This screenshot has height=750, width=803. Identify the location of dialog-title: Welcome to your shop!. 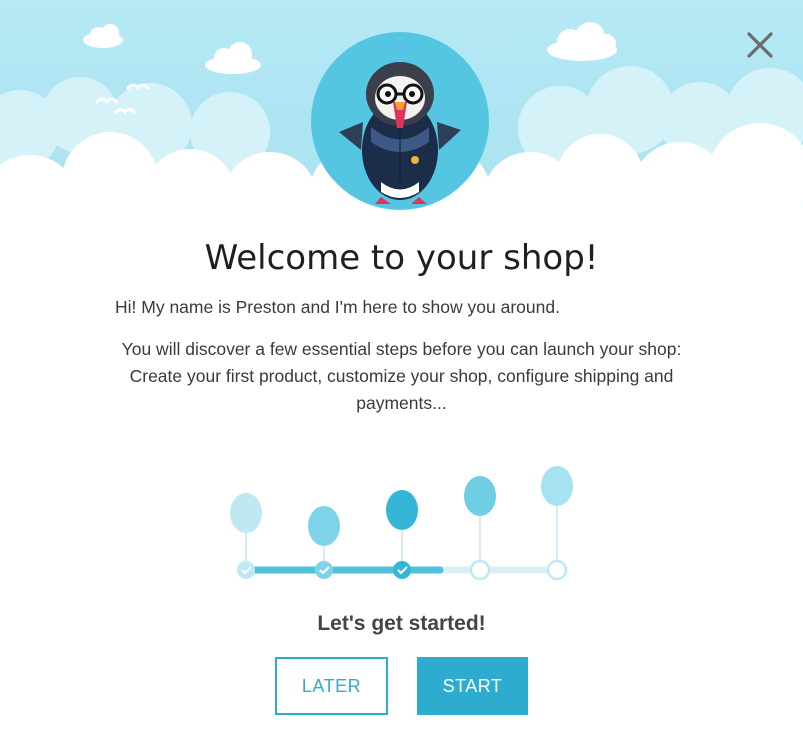
(401, 258).